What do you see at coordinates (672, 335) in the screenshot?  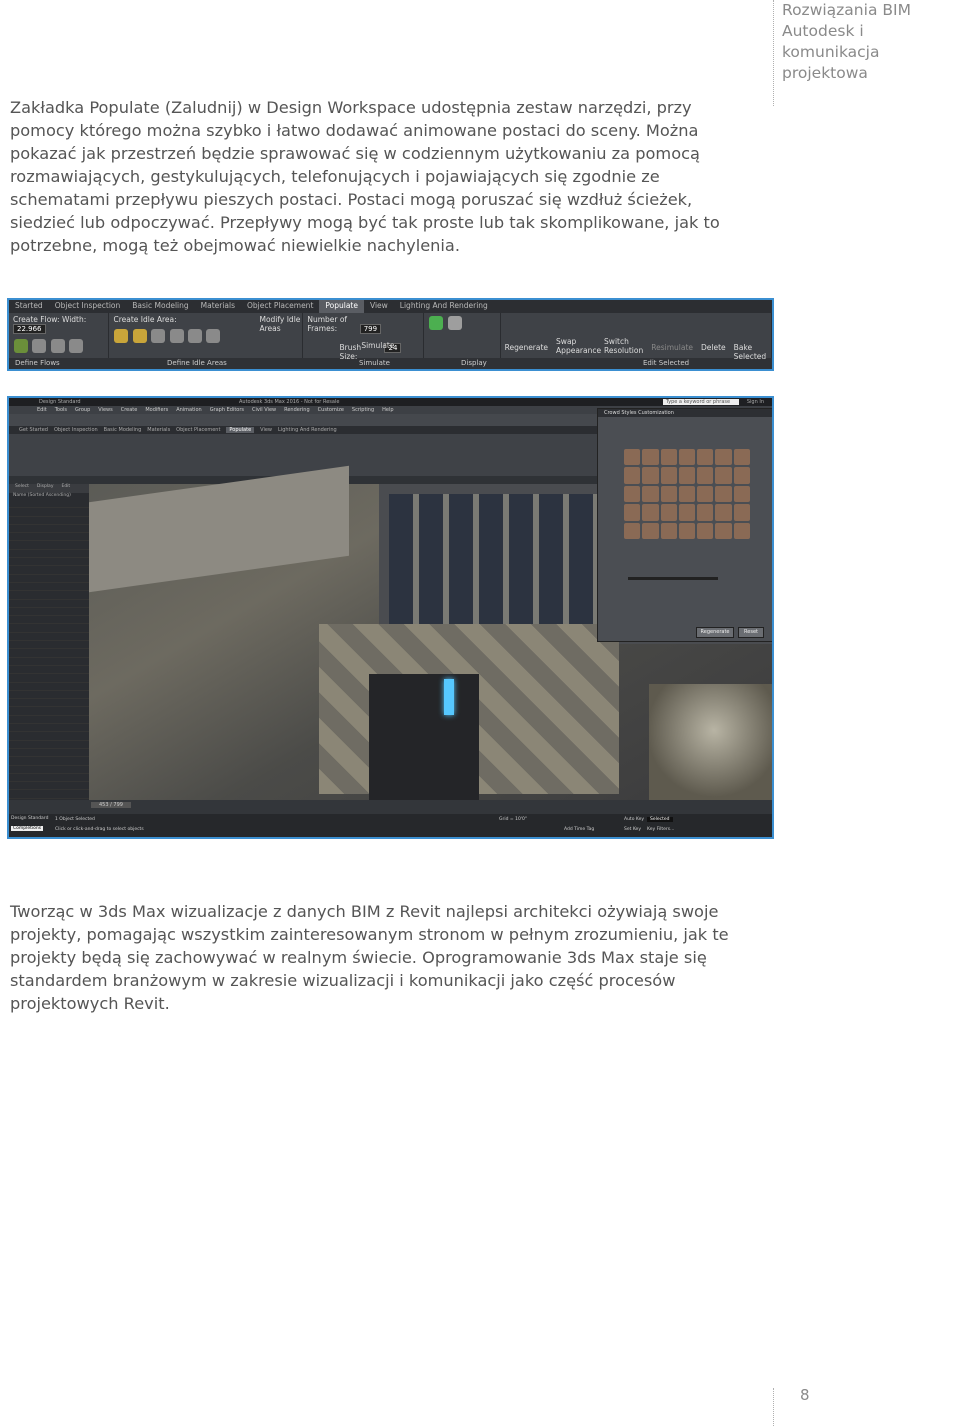 I see `resimulate-button: Resimulate` at bounding box center [672, 335].